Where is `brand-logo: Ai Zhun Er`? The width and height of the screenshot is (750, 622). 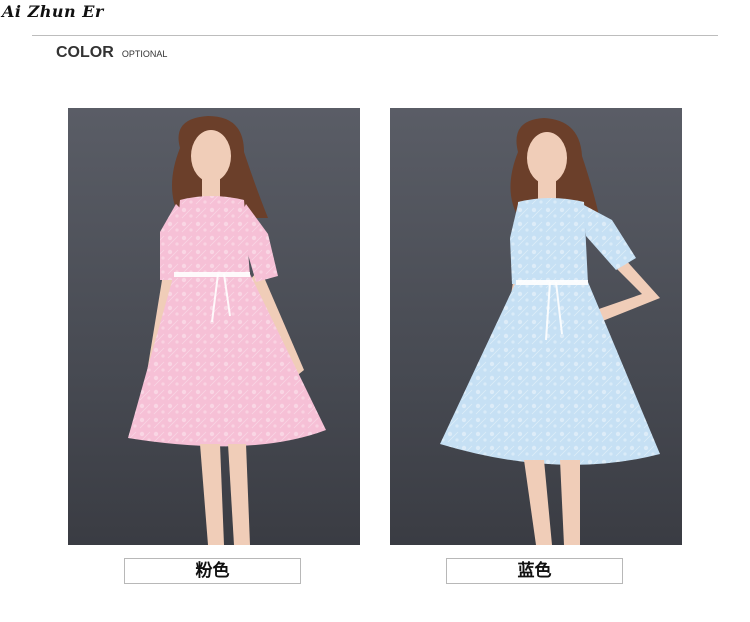 brand-logo: Ai Zhun Er is located at coordinates (53, 11).